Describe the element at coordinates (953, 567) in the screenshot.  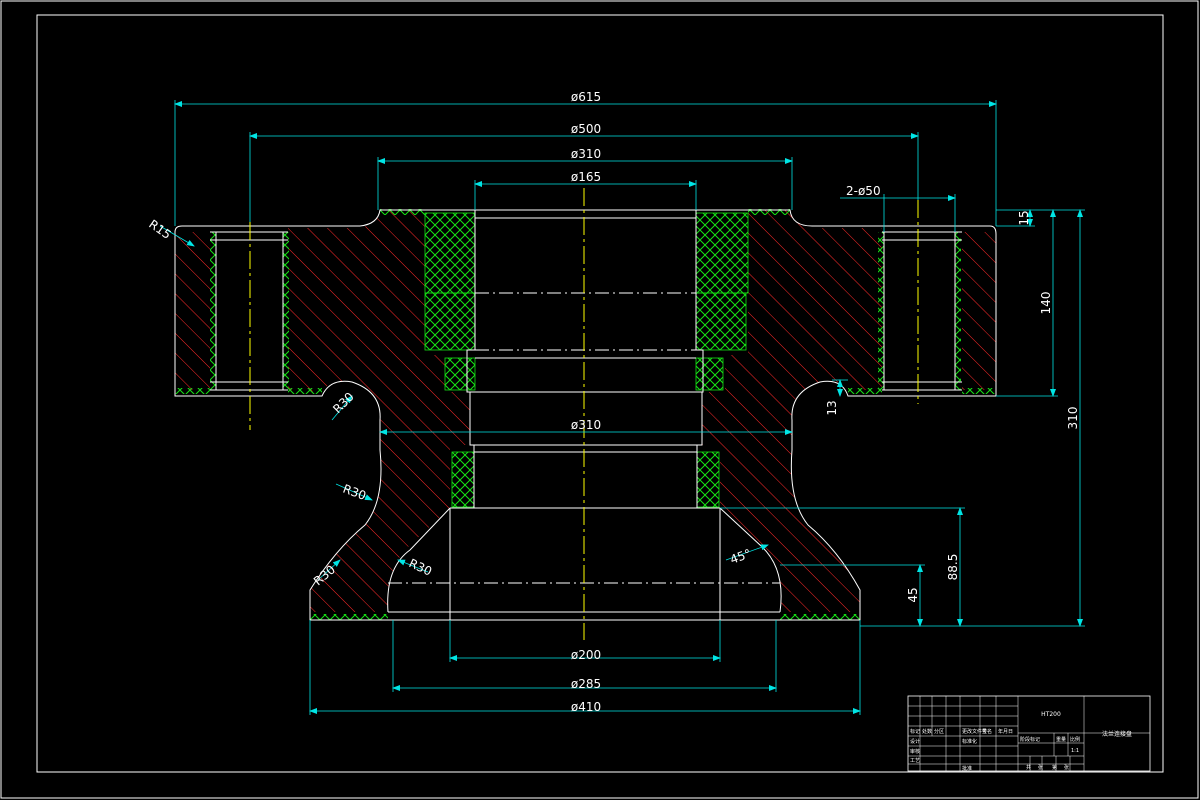
I see `dim-h88-5: 88.5` at that location.